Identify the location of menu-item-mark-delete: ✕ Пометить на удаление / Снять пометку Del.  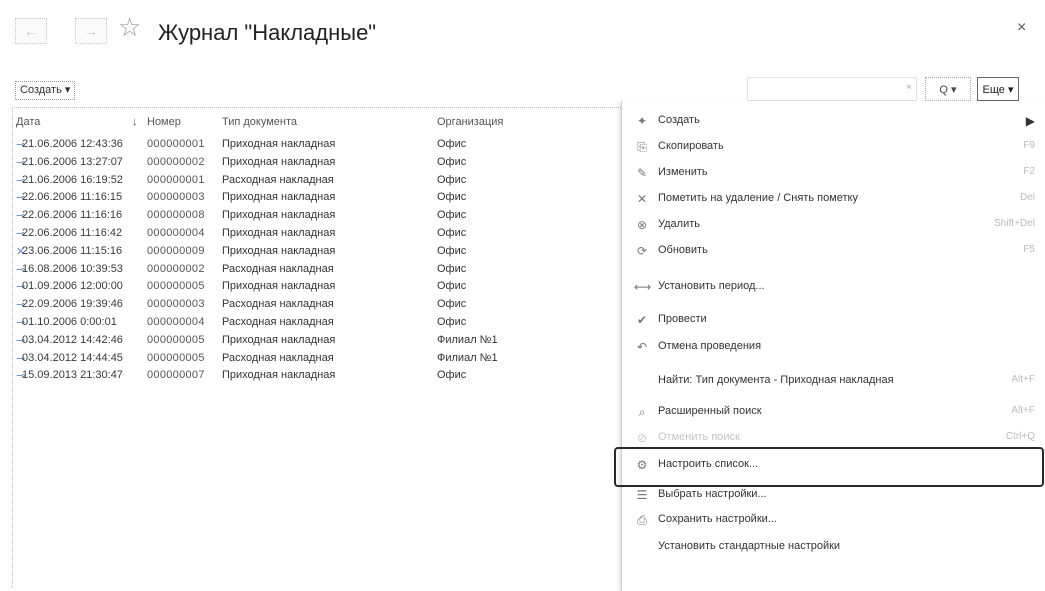
(833, 199).